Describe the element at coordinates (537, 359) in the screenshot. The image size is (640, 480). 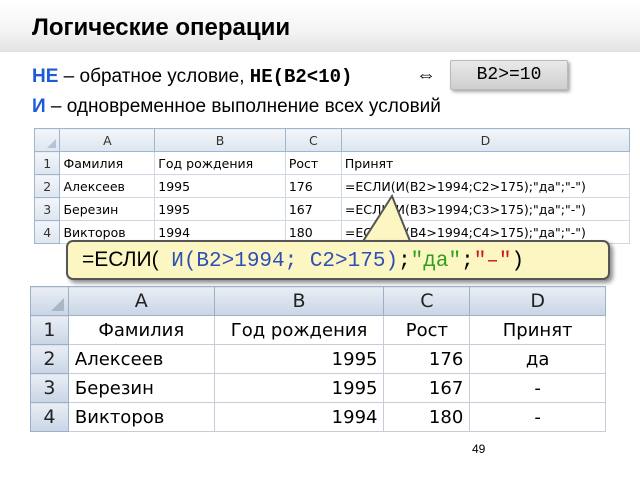
I see `result-cell: да` at that location.